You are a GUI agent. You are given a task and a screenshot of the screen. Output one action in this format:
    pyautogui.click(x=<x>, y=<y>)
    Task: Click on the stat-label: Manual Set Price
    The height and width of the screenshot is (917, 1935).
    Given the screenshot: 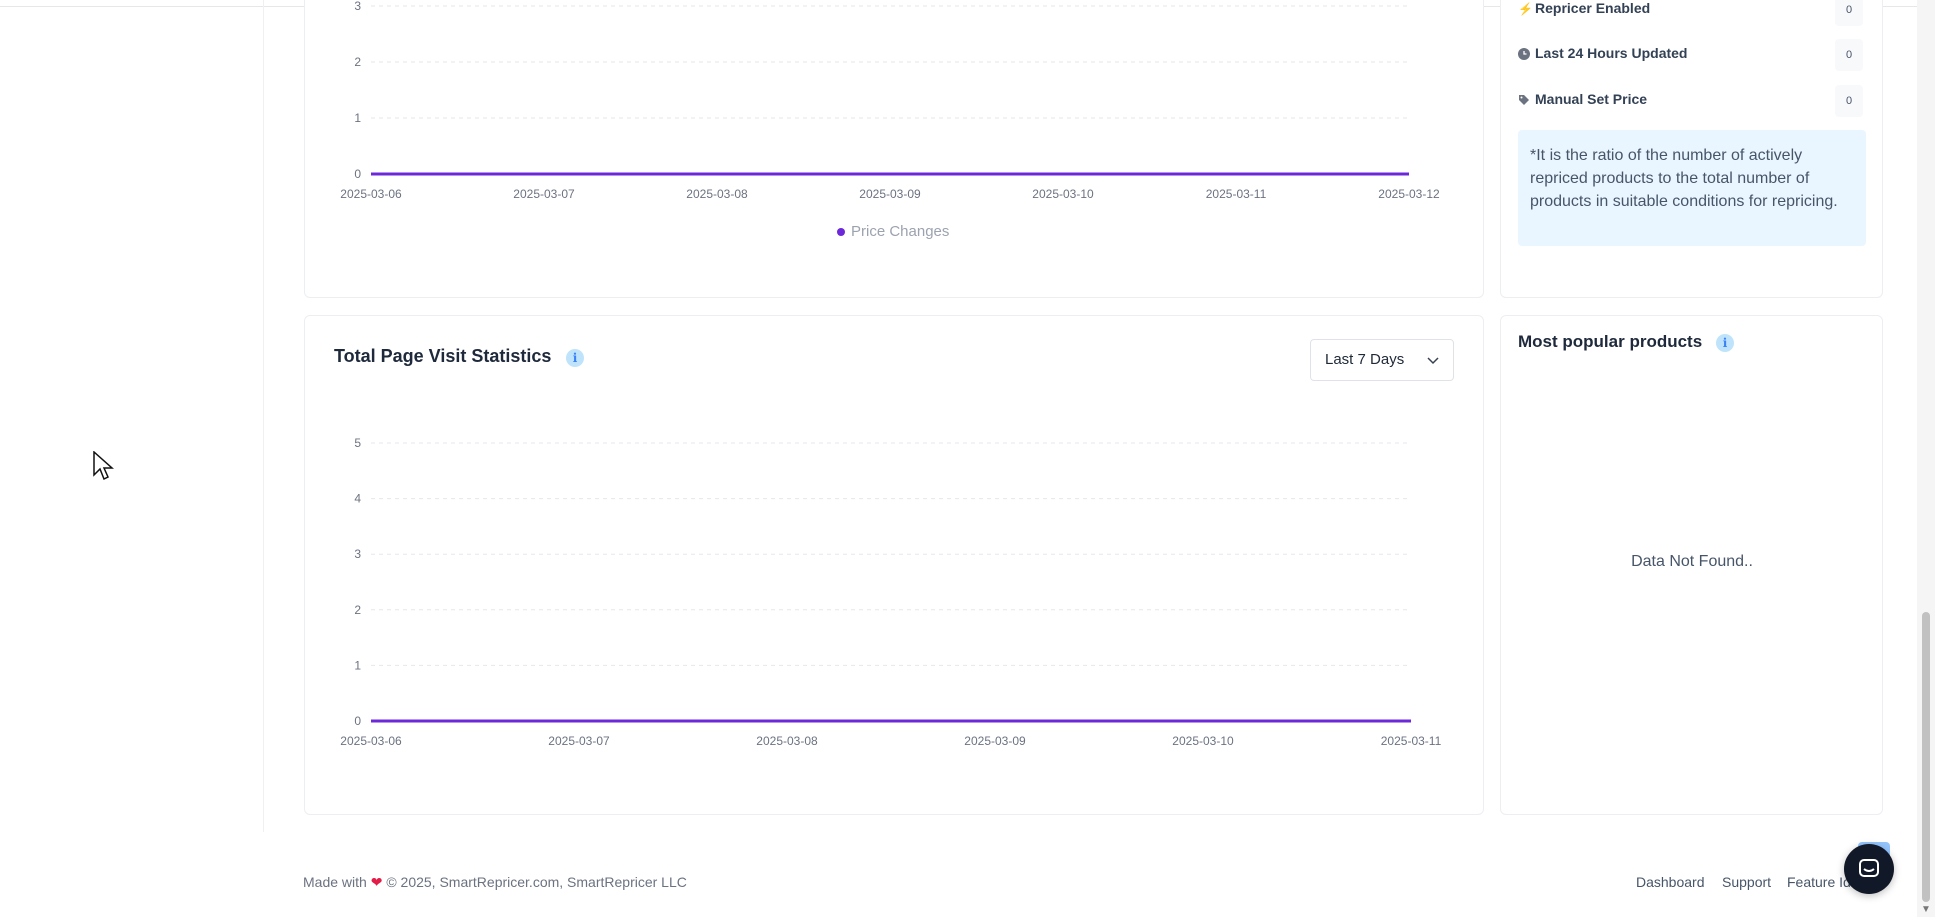 What is the action you would take?
    pyautogui.click(x=1591, y=99)
    